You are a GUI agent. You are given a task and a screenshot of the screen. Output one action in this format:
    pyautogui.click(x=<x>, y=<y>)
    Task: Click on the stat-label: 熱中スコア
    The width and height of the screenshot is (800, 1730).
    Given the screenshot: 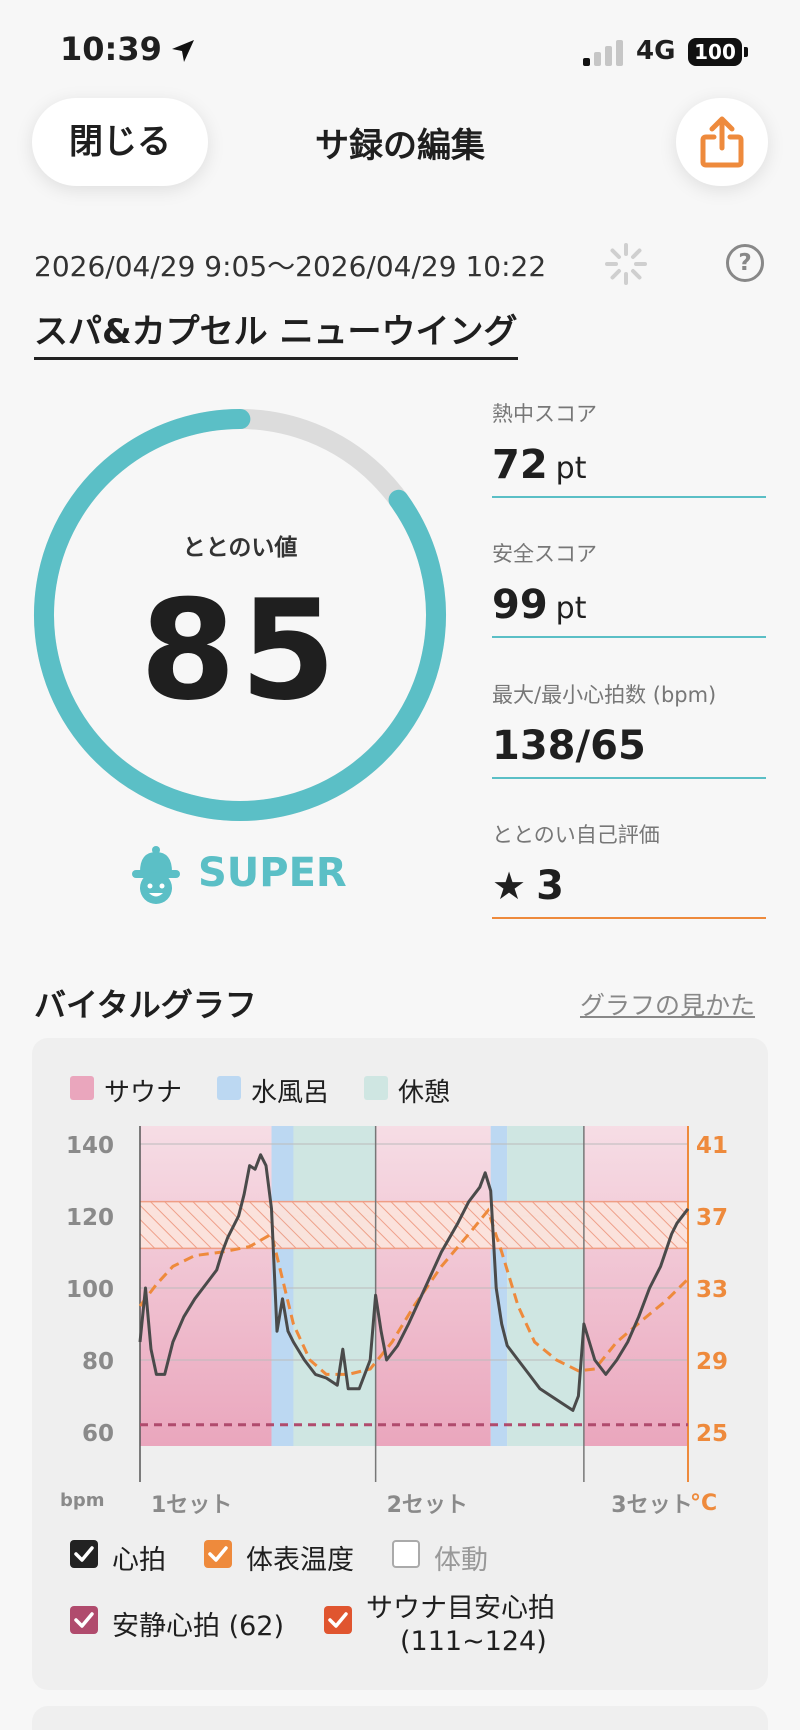 What is the action you would take?
    pyautogui.click(x=544, y=414)
    